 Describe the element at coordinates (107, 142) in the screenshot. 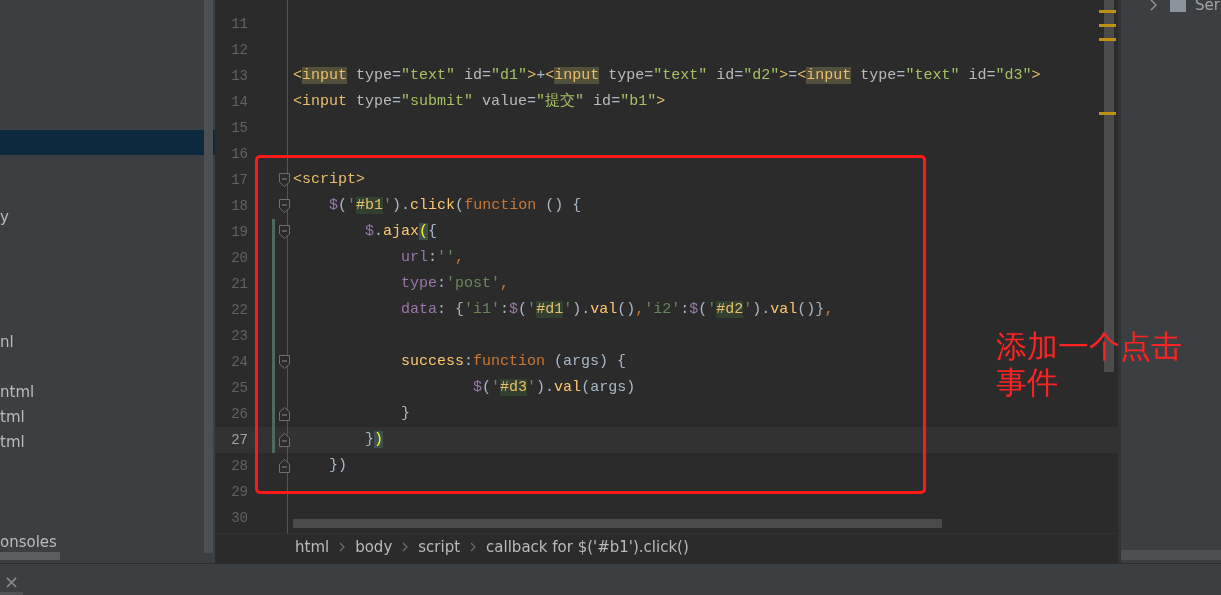

I see `selected-row` at that location.